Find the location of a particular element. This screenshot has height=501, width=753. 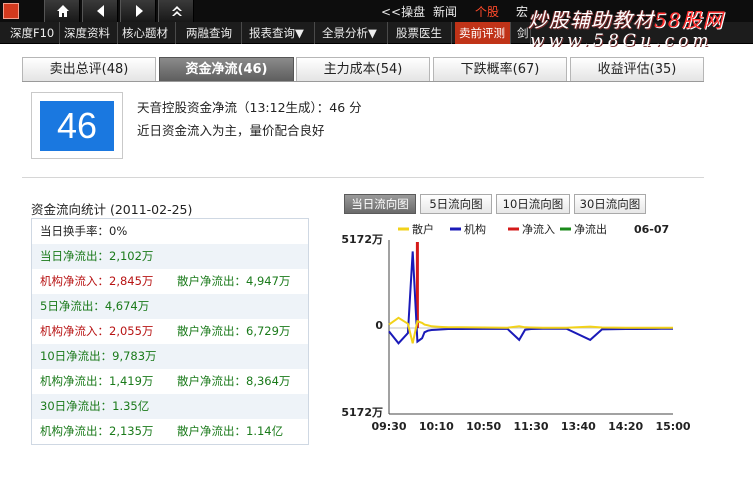

top-link-3: 宏 is located at coordinates (522, 11).